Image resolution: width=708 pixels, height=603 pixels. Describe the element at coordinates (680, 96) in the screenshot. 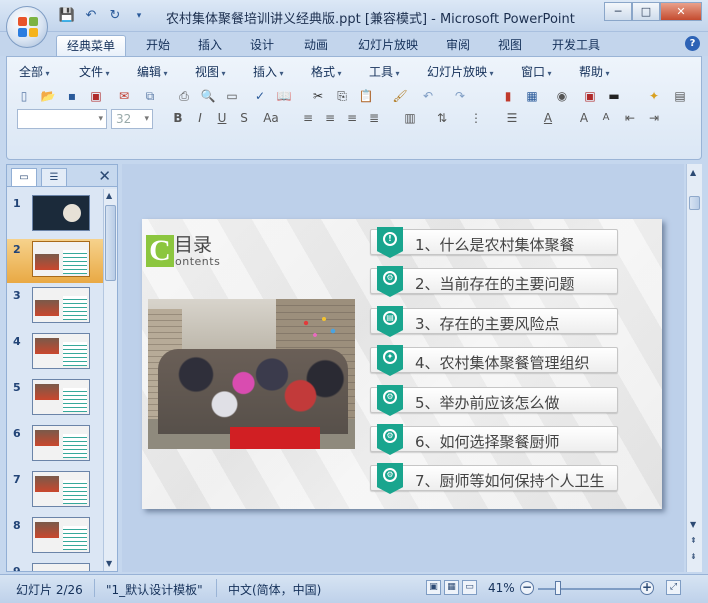

I see `layout-icon: ▤` at that location.